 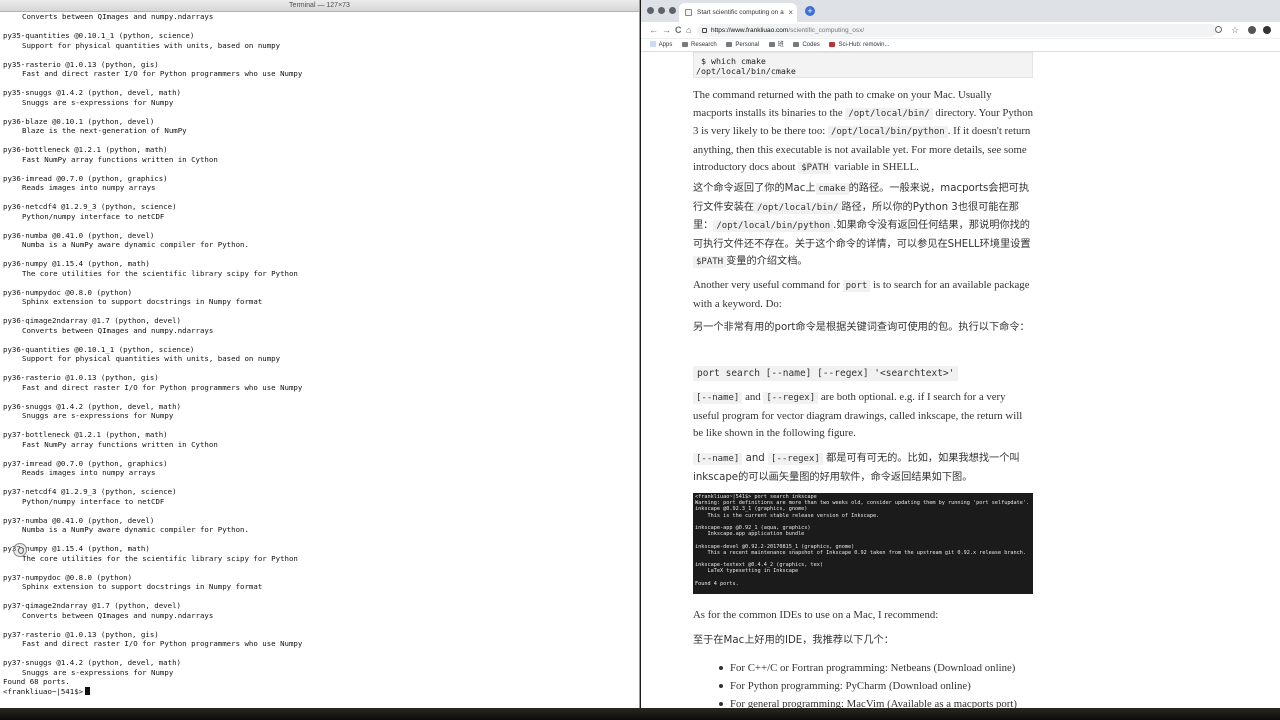 I want to click on minimize-window-icon, so click(x=661, y=10).